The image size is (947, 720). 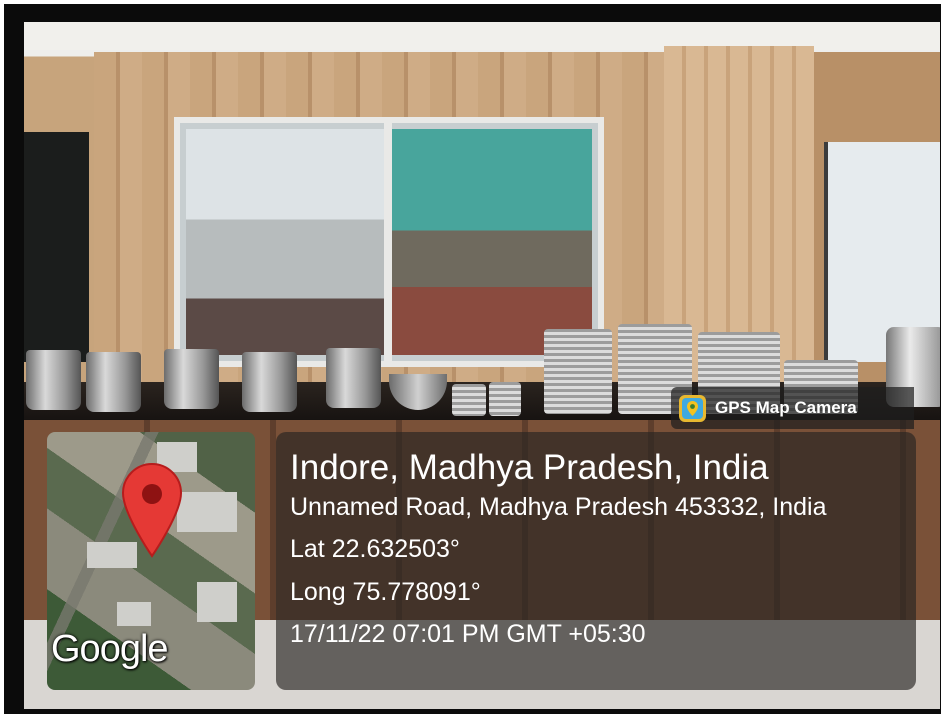 What do you see at coordinates (692, 408) in the screenshot?
I see `map-pin-app-icon` at bounding box center [692, 408].